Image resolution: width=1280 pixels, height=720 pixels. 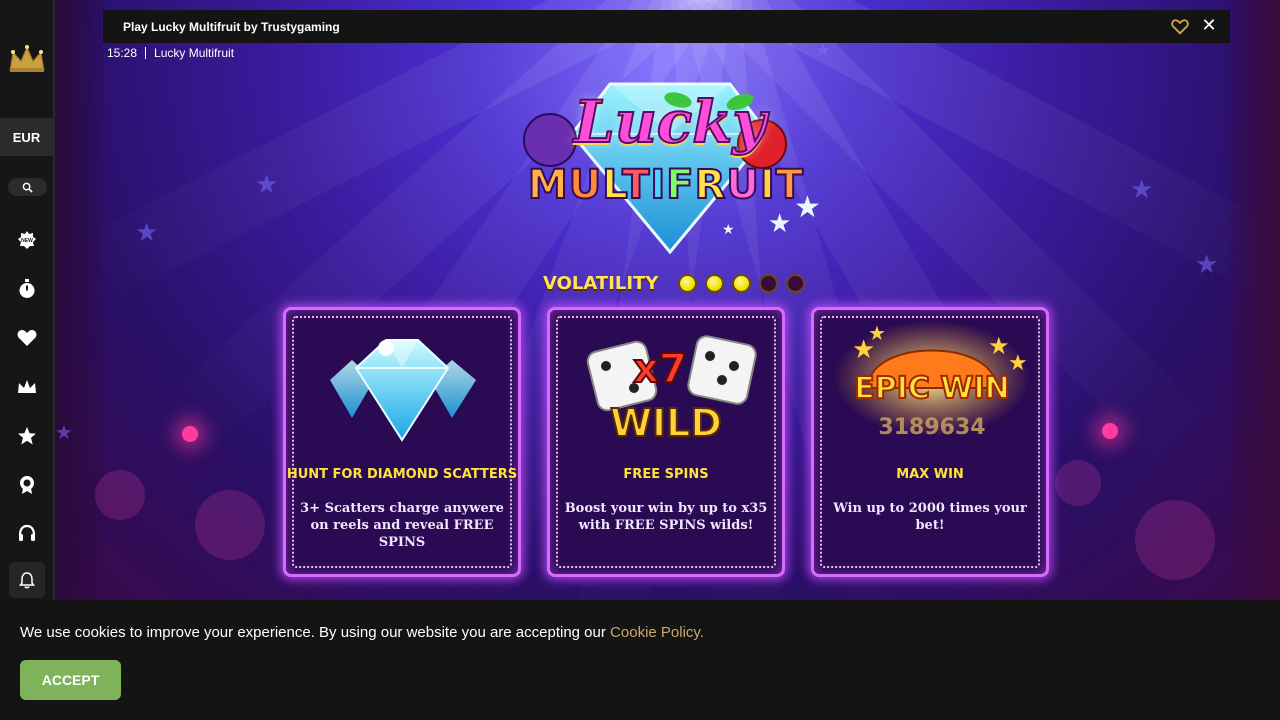 I want to click on volatility-dots, so click(x=742, y=283).